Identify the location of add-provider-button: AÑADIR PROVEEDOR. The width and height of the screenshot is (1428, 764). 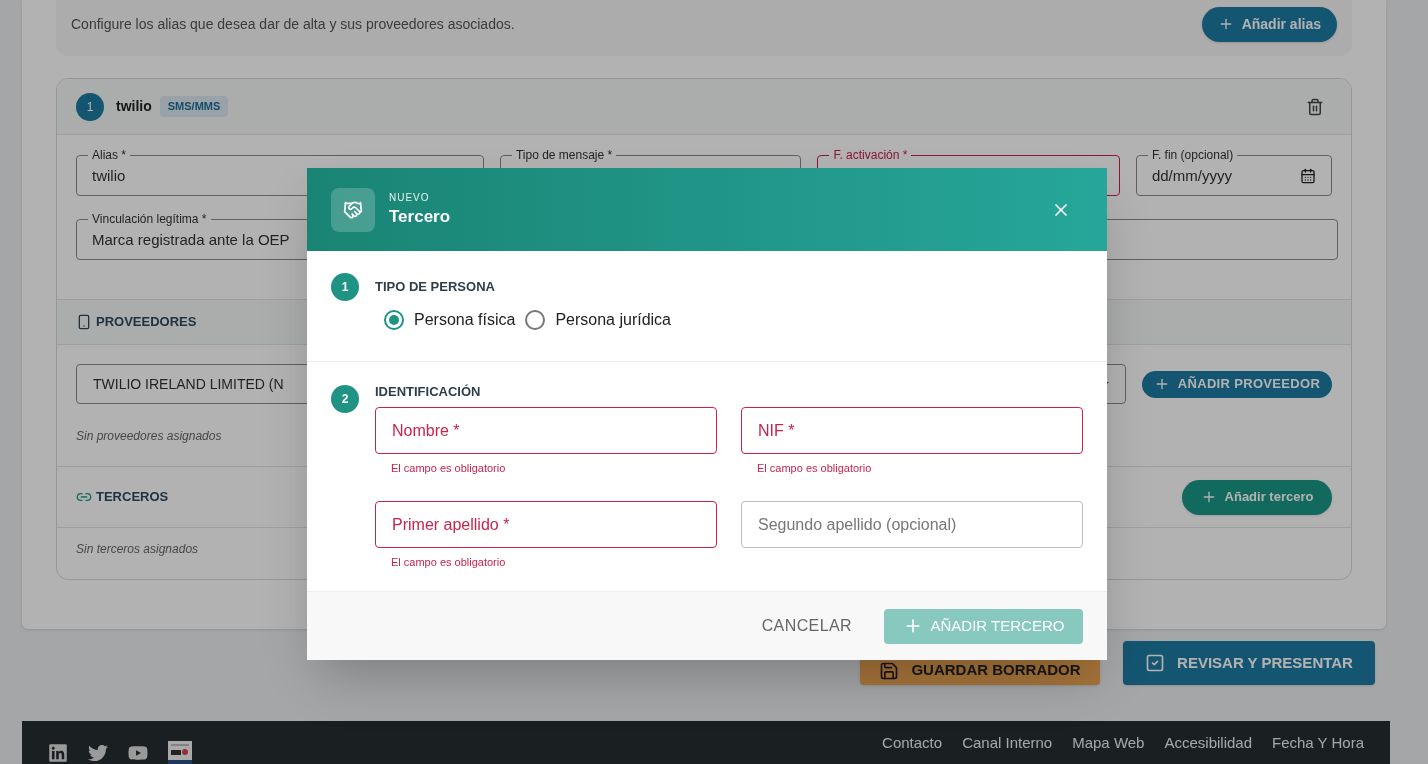
(1236, 384).